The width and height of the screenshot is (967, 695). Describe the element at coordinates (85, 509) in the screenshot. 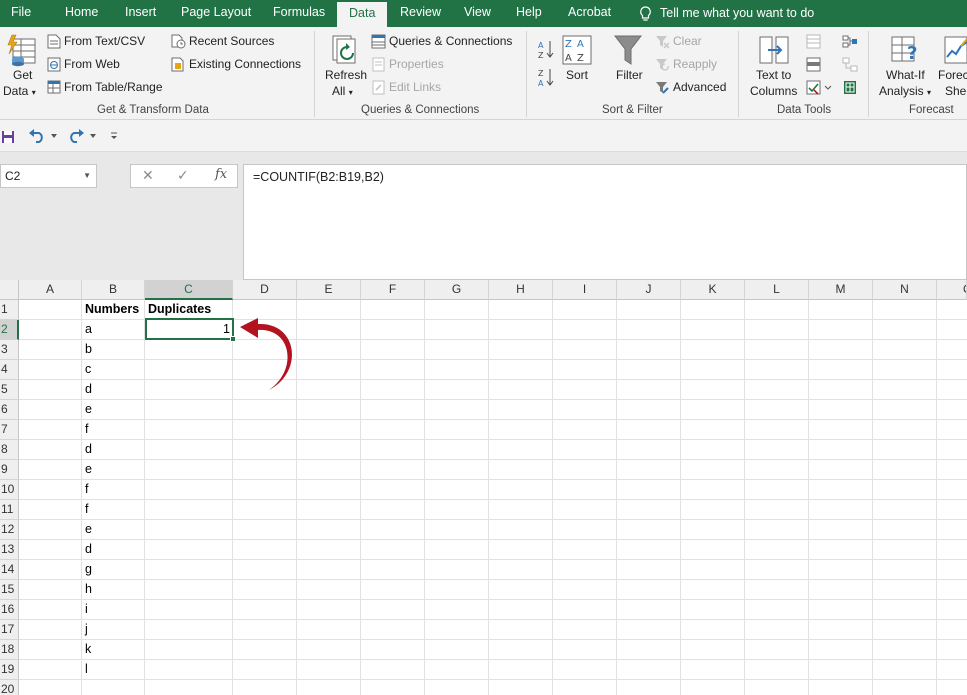

I see `cell-b11: f` at that location.